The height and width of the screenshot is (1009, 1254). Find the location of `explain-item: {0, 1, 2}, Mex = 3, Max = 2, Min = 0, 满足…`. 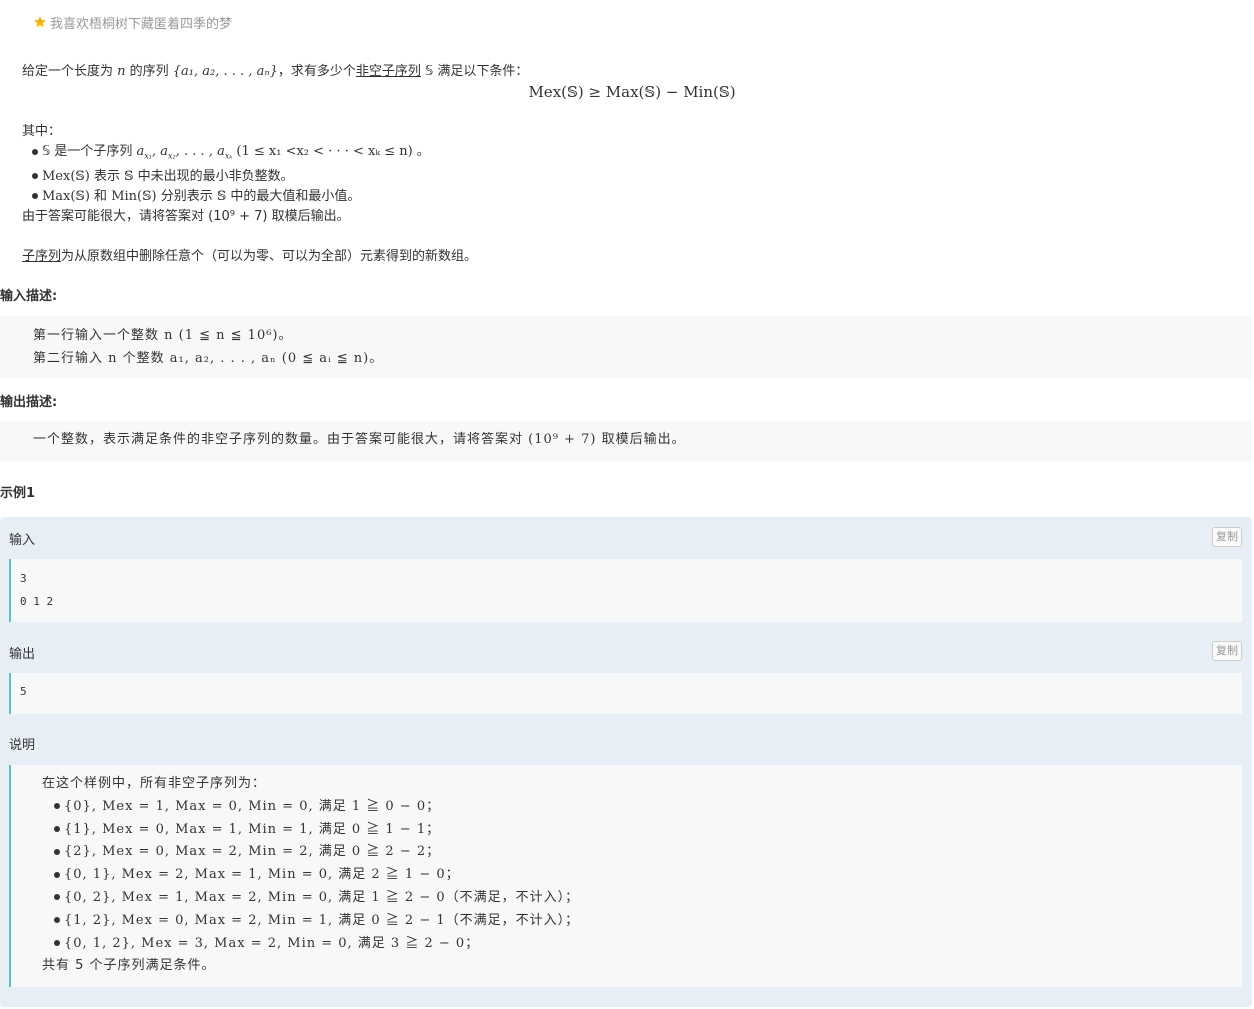

explain-item: {0, 1, 2}, Mex = 3, Max = 2, Min = 0, 满足… is located at coordinates (642, 944).